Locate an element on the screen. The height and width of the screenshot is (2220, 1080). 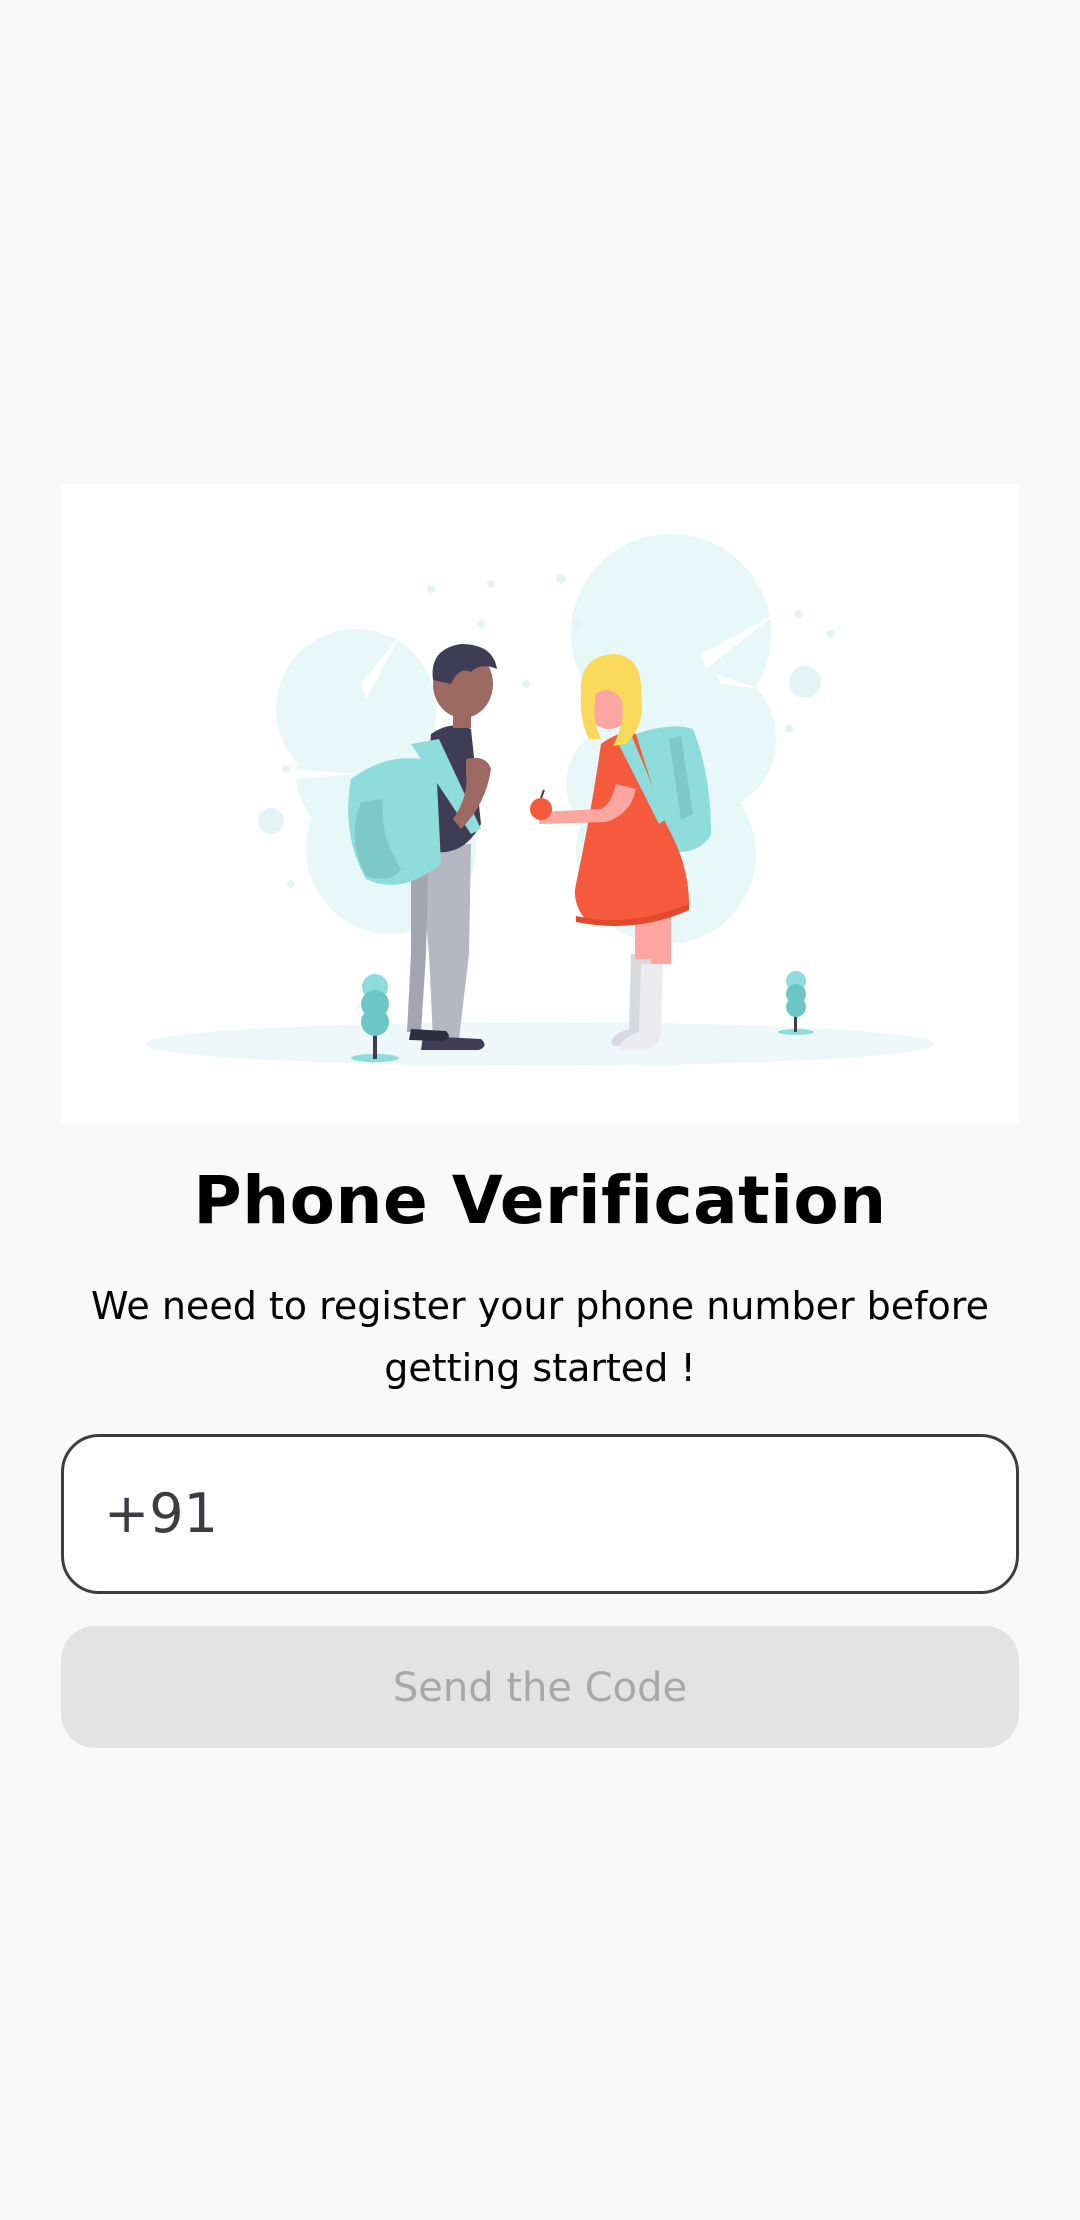
background-clouds is located at coordinates (526, 739).